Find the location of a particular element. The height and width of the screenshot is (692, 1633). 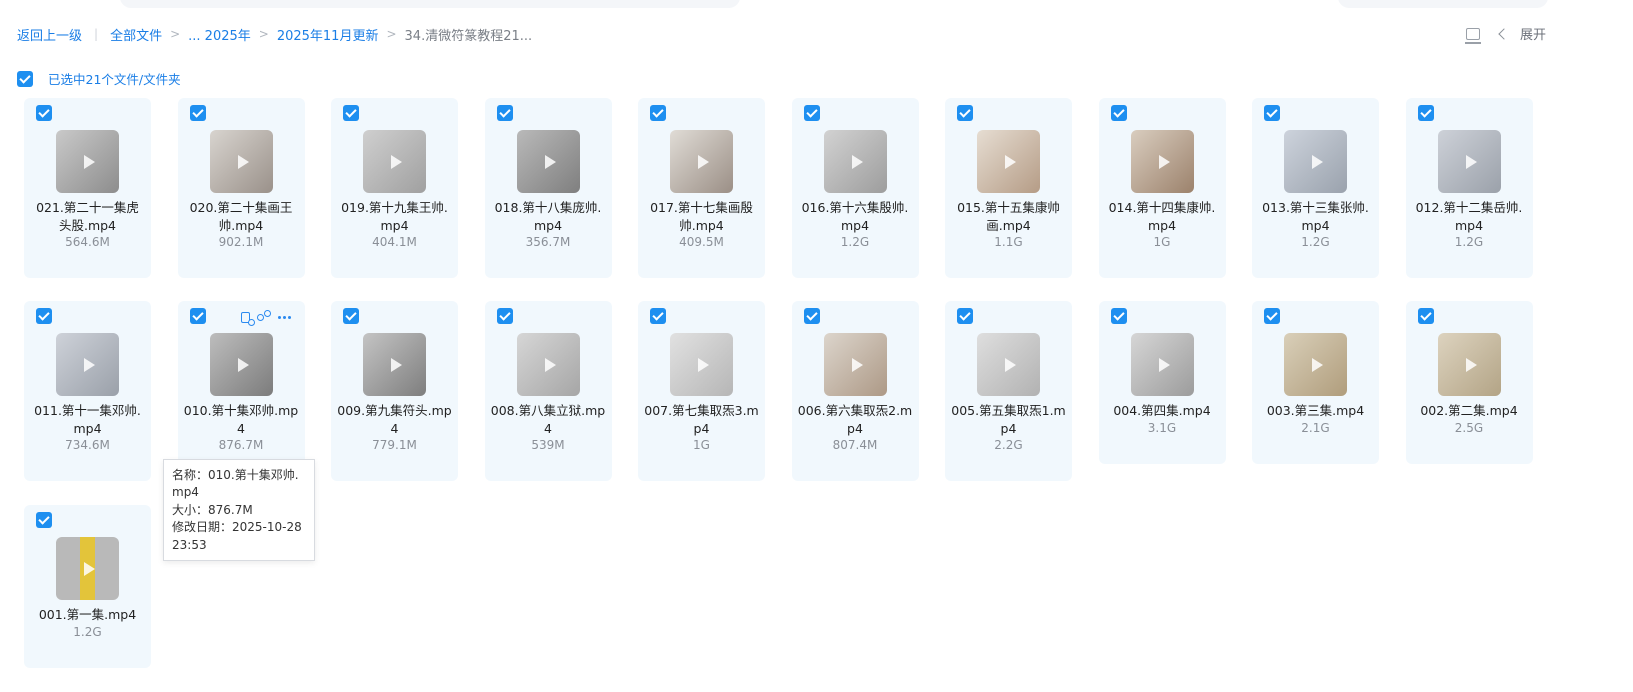

file-name: 010.第十集邓帅.mp4 is located at coordinates (241, 419).